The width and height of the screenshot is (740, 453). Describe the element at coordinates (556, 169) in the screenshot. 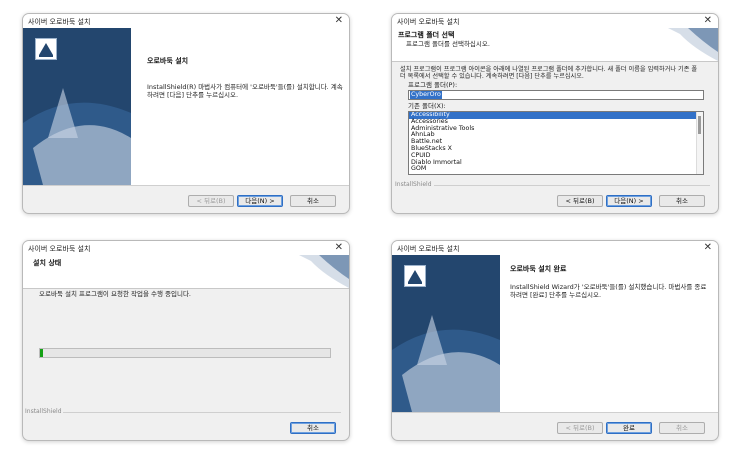

I see `list-item: GOM` at that location.